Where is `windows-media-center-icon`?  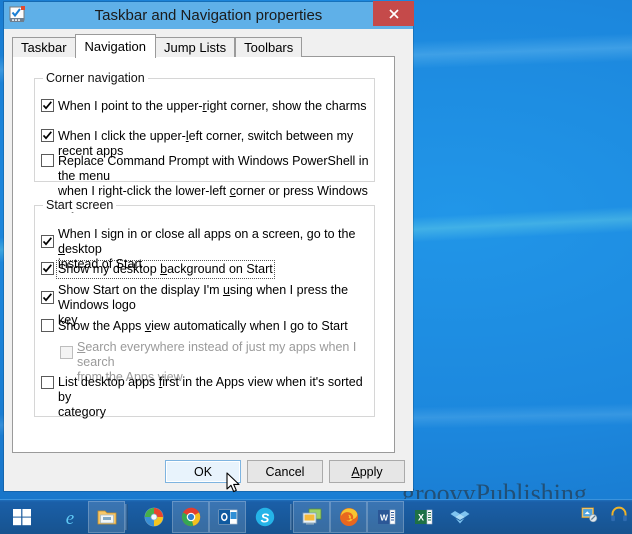
windows-media-center-icon is located at coordinates (153, 517).